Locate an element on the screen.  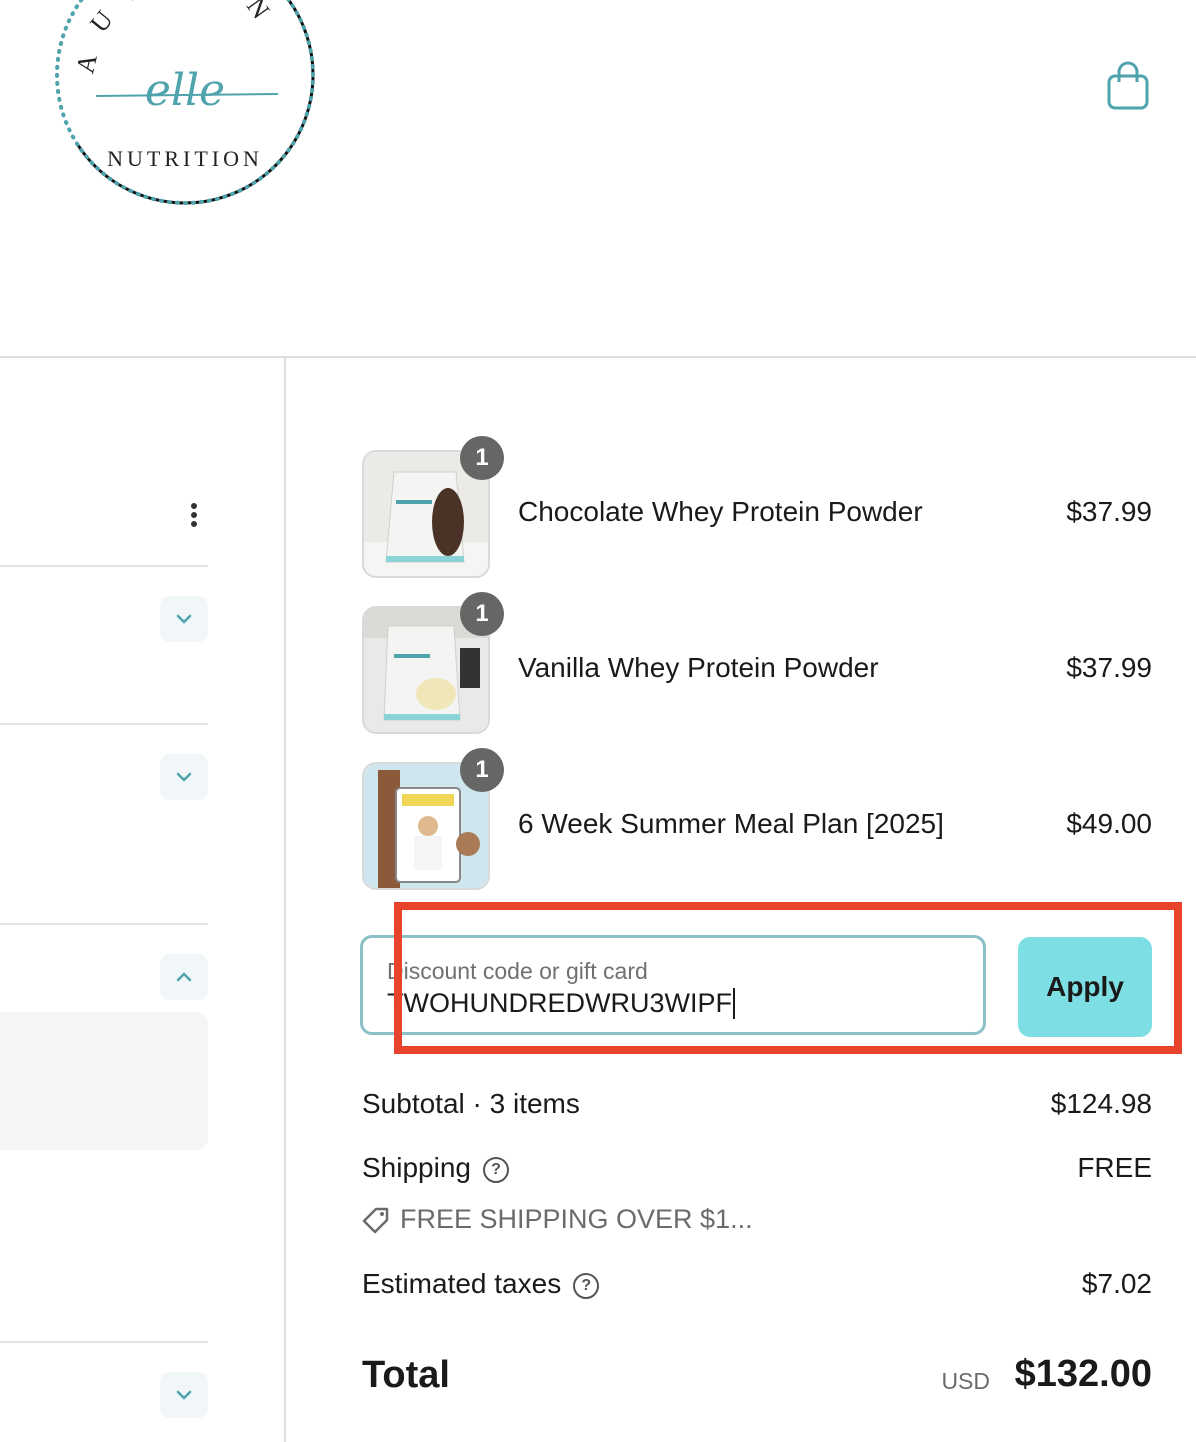
shipping-label: Shipping is located at coordinates (416, 1167).